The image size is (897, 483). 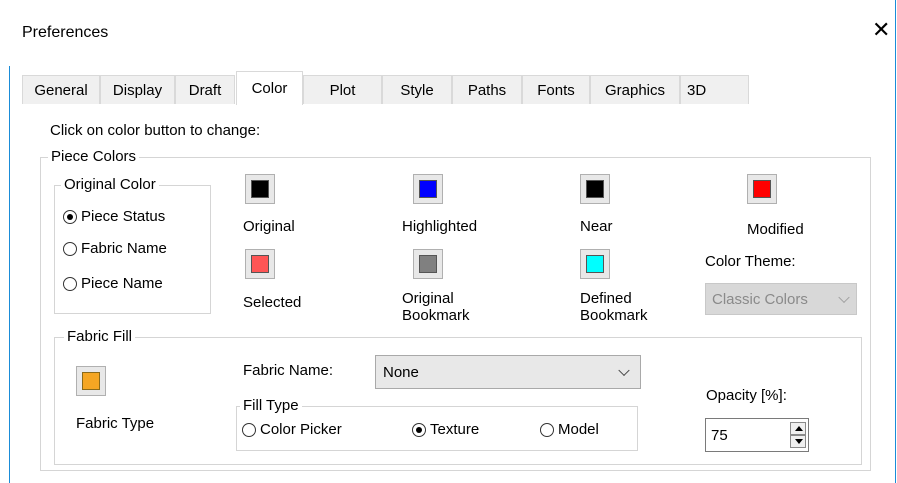 I want to click on radio-label: Fabric Name, so click(x=124, y=248).